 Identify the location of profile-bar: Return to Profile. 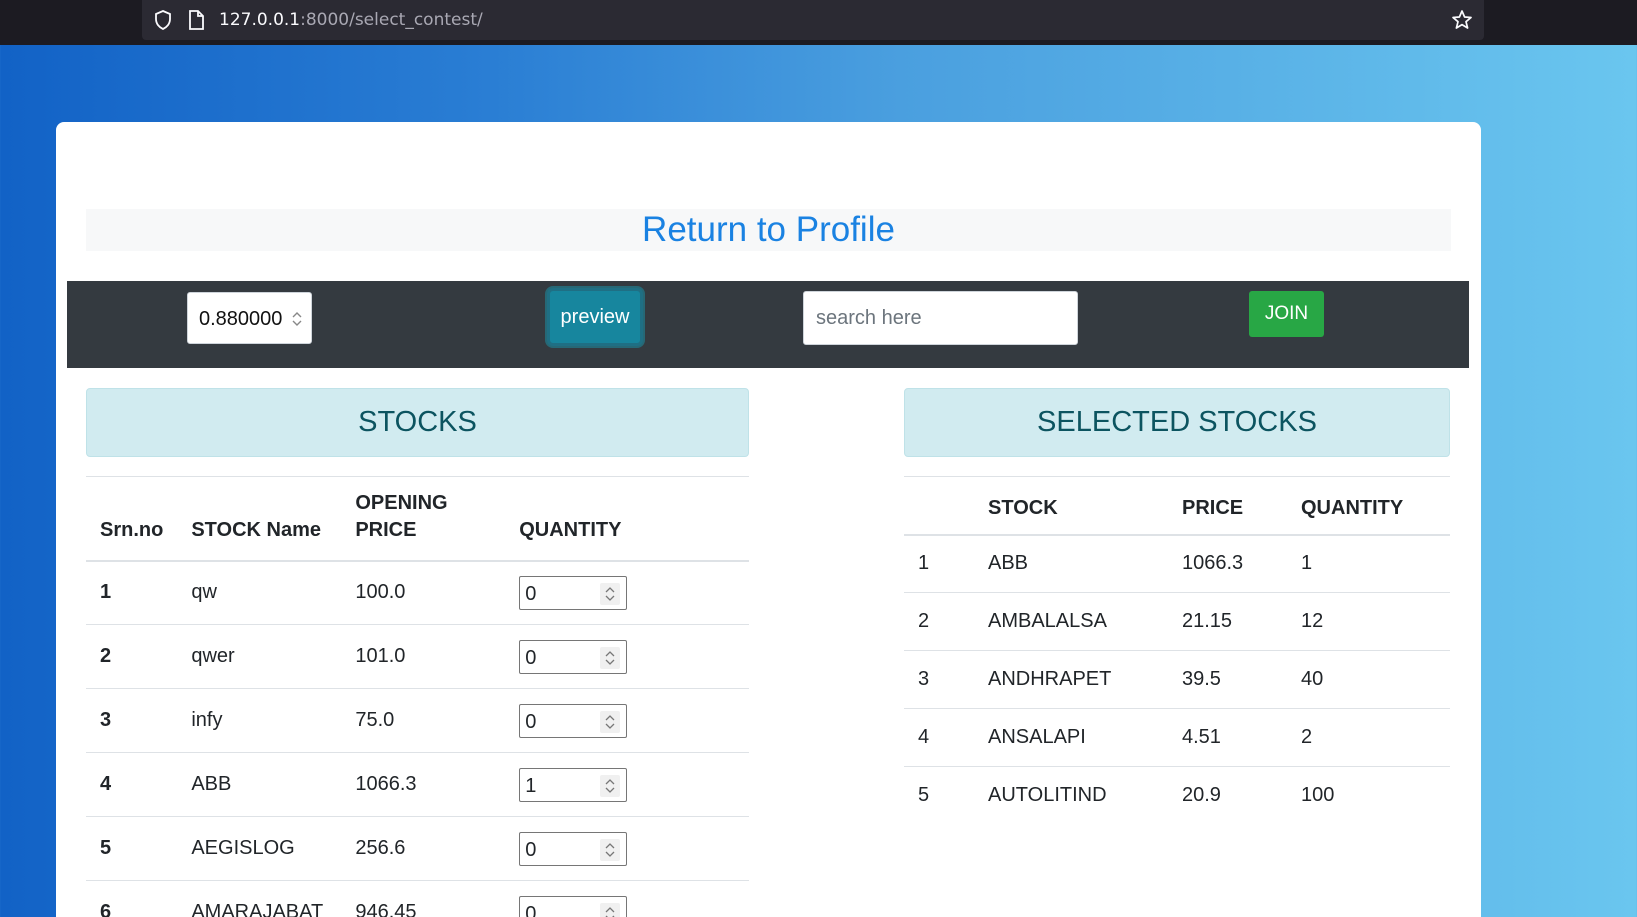
(768, 230).